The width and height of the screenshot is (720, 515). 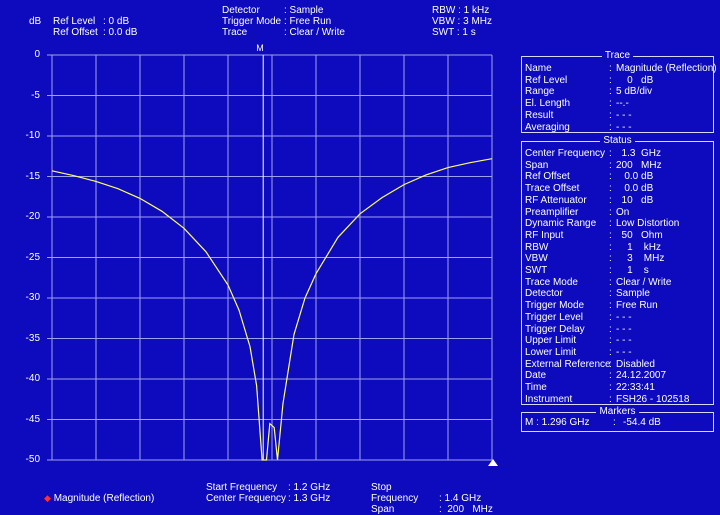 I want to click on status-row-value: 1.3 GHz, so click(x=639, y=153).